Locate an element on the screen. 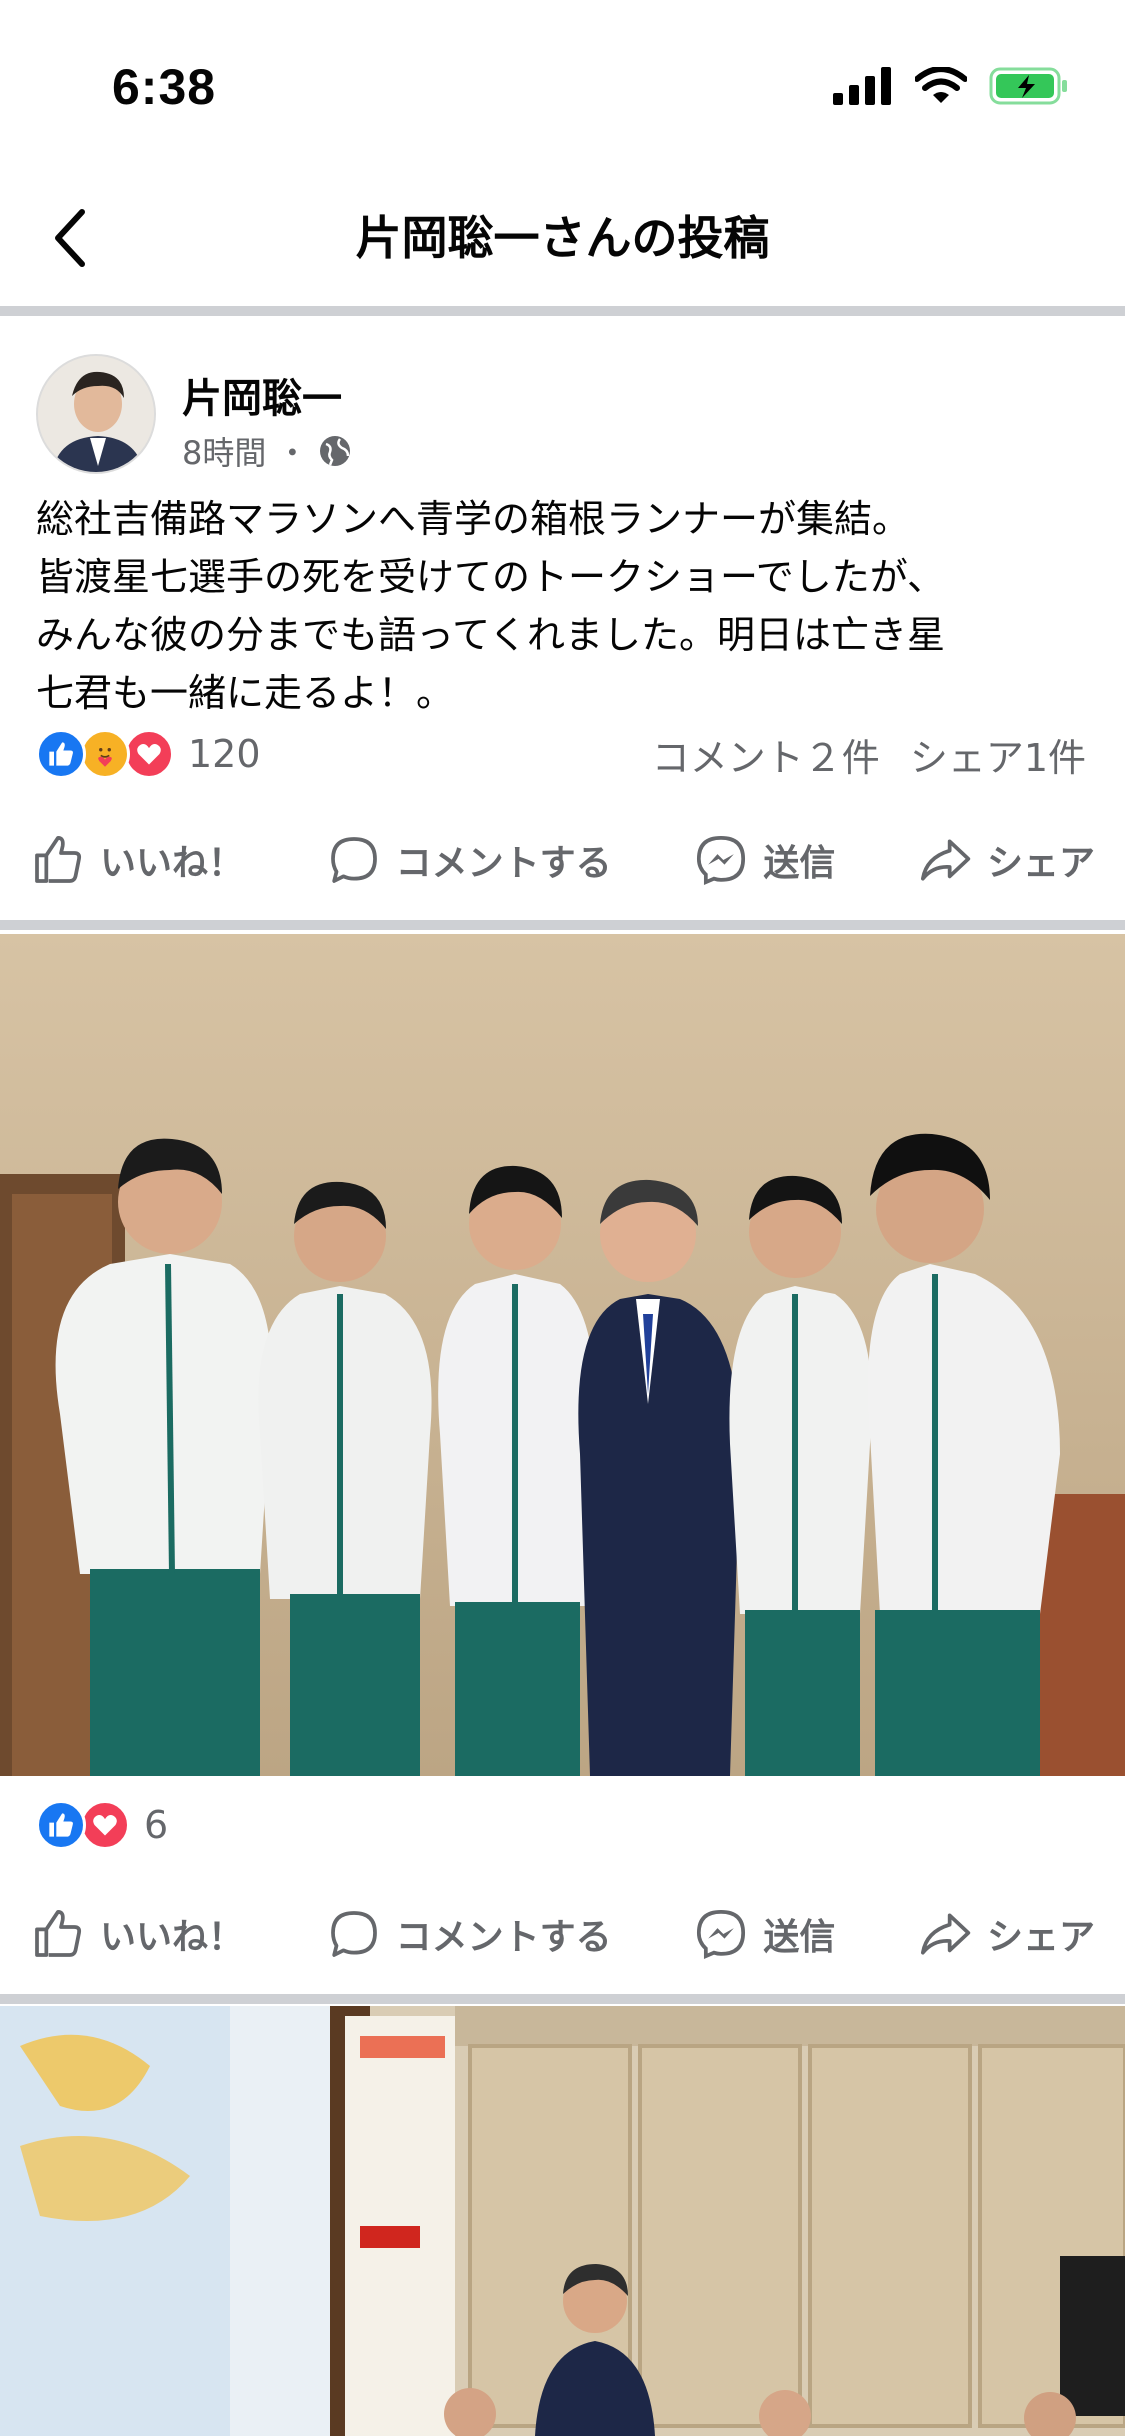 The height and width of the screenshot is (2436, 1125). status-time: 6:38 is located at coordinates (164, 87).